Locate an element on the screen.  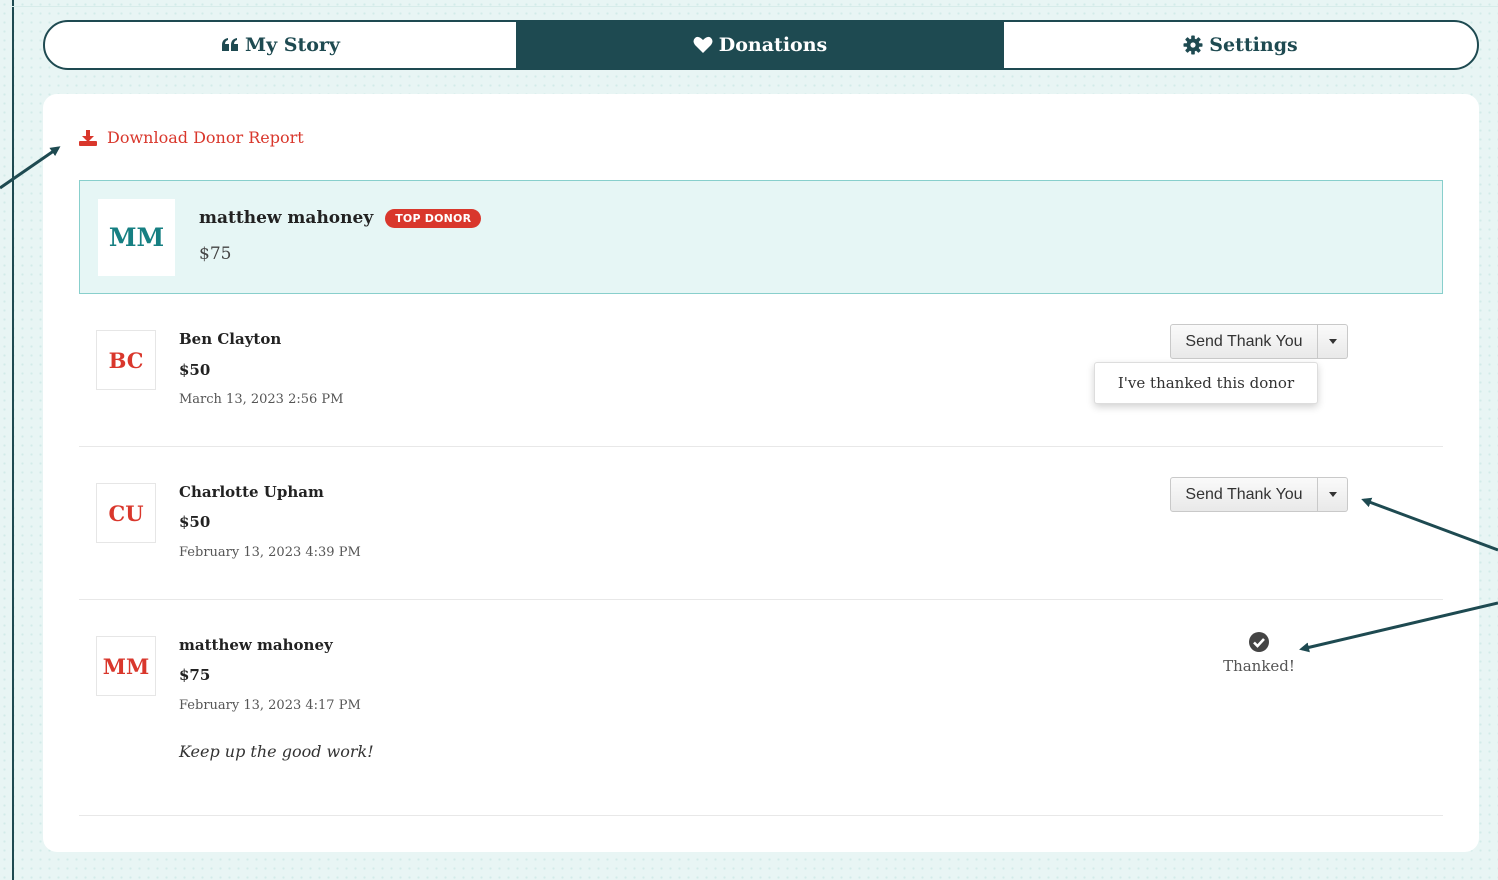
annotation-arrow-send is located at coordinates (1429, 524).